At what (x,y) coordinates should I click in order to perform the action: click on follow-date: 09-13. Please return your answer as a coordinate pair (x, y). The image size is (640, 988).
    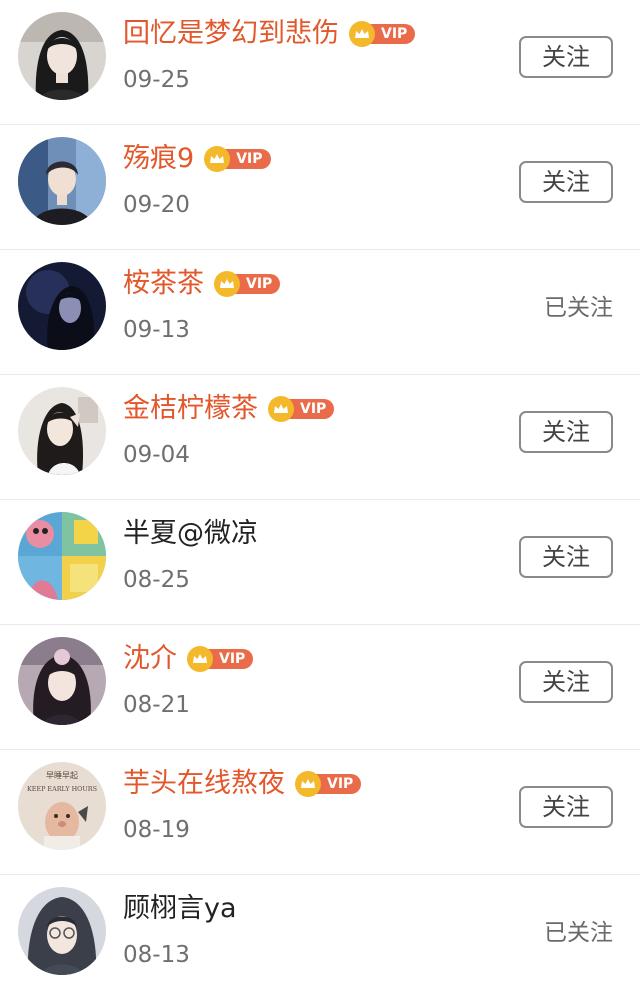
    Looking at the image, I should click on (156, 330).